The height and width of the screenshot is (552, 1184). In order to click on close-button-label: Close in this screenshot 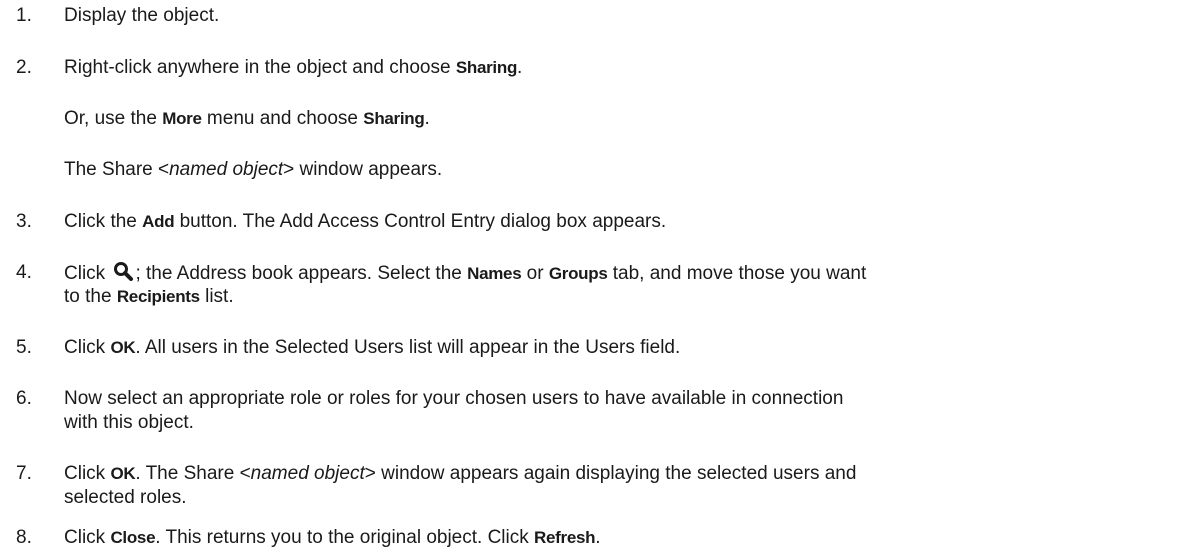, I will do `click(133, 537)`.